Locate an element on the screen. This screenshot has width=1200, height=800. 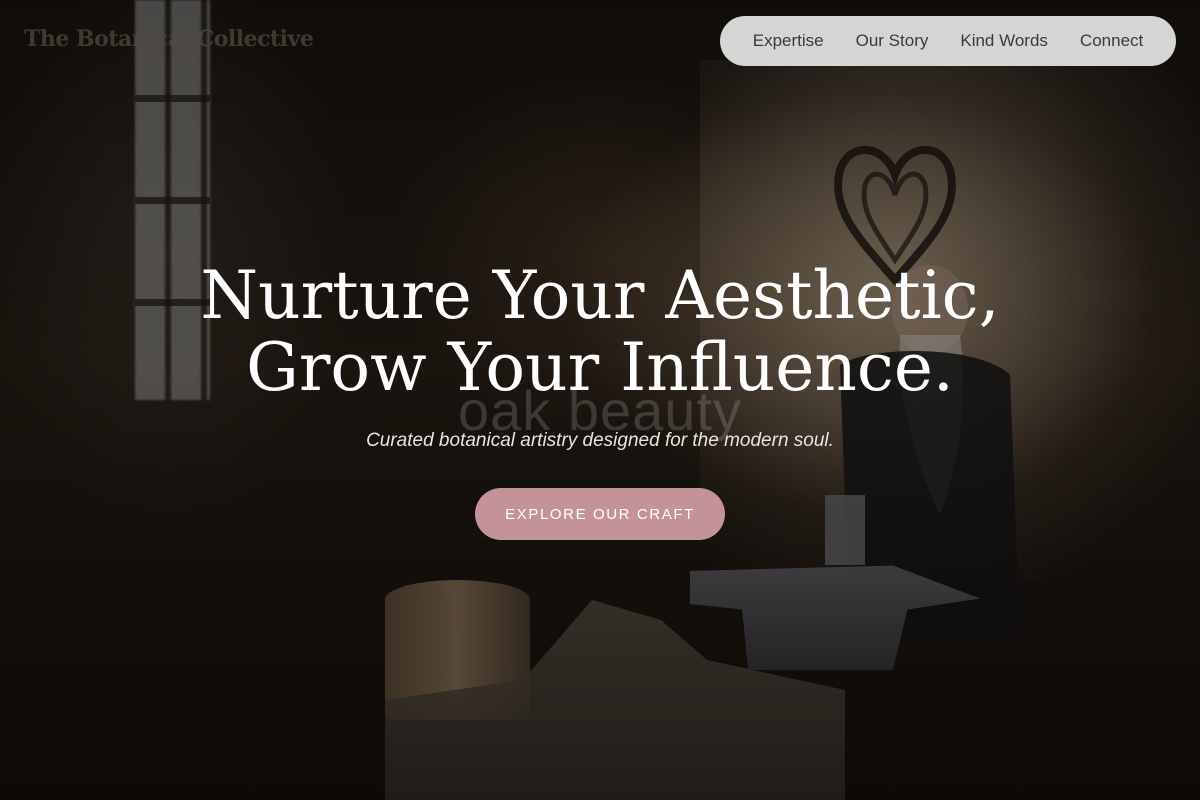
hero-headline-line-2: Grow Your Influence. is located at coordinates (600, 367).